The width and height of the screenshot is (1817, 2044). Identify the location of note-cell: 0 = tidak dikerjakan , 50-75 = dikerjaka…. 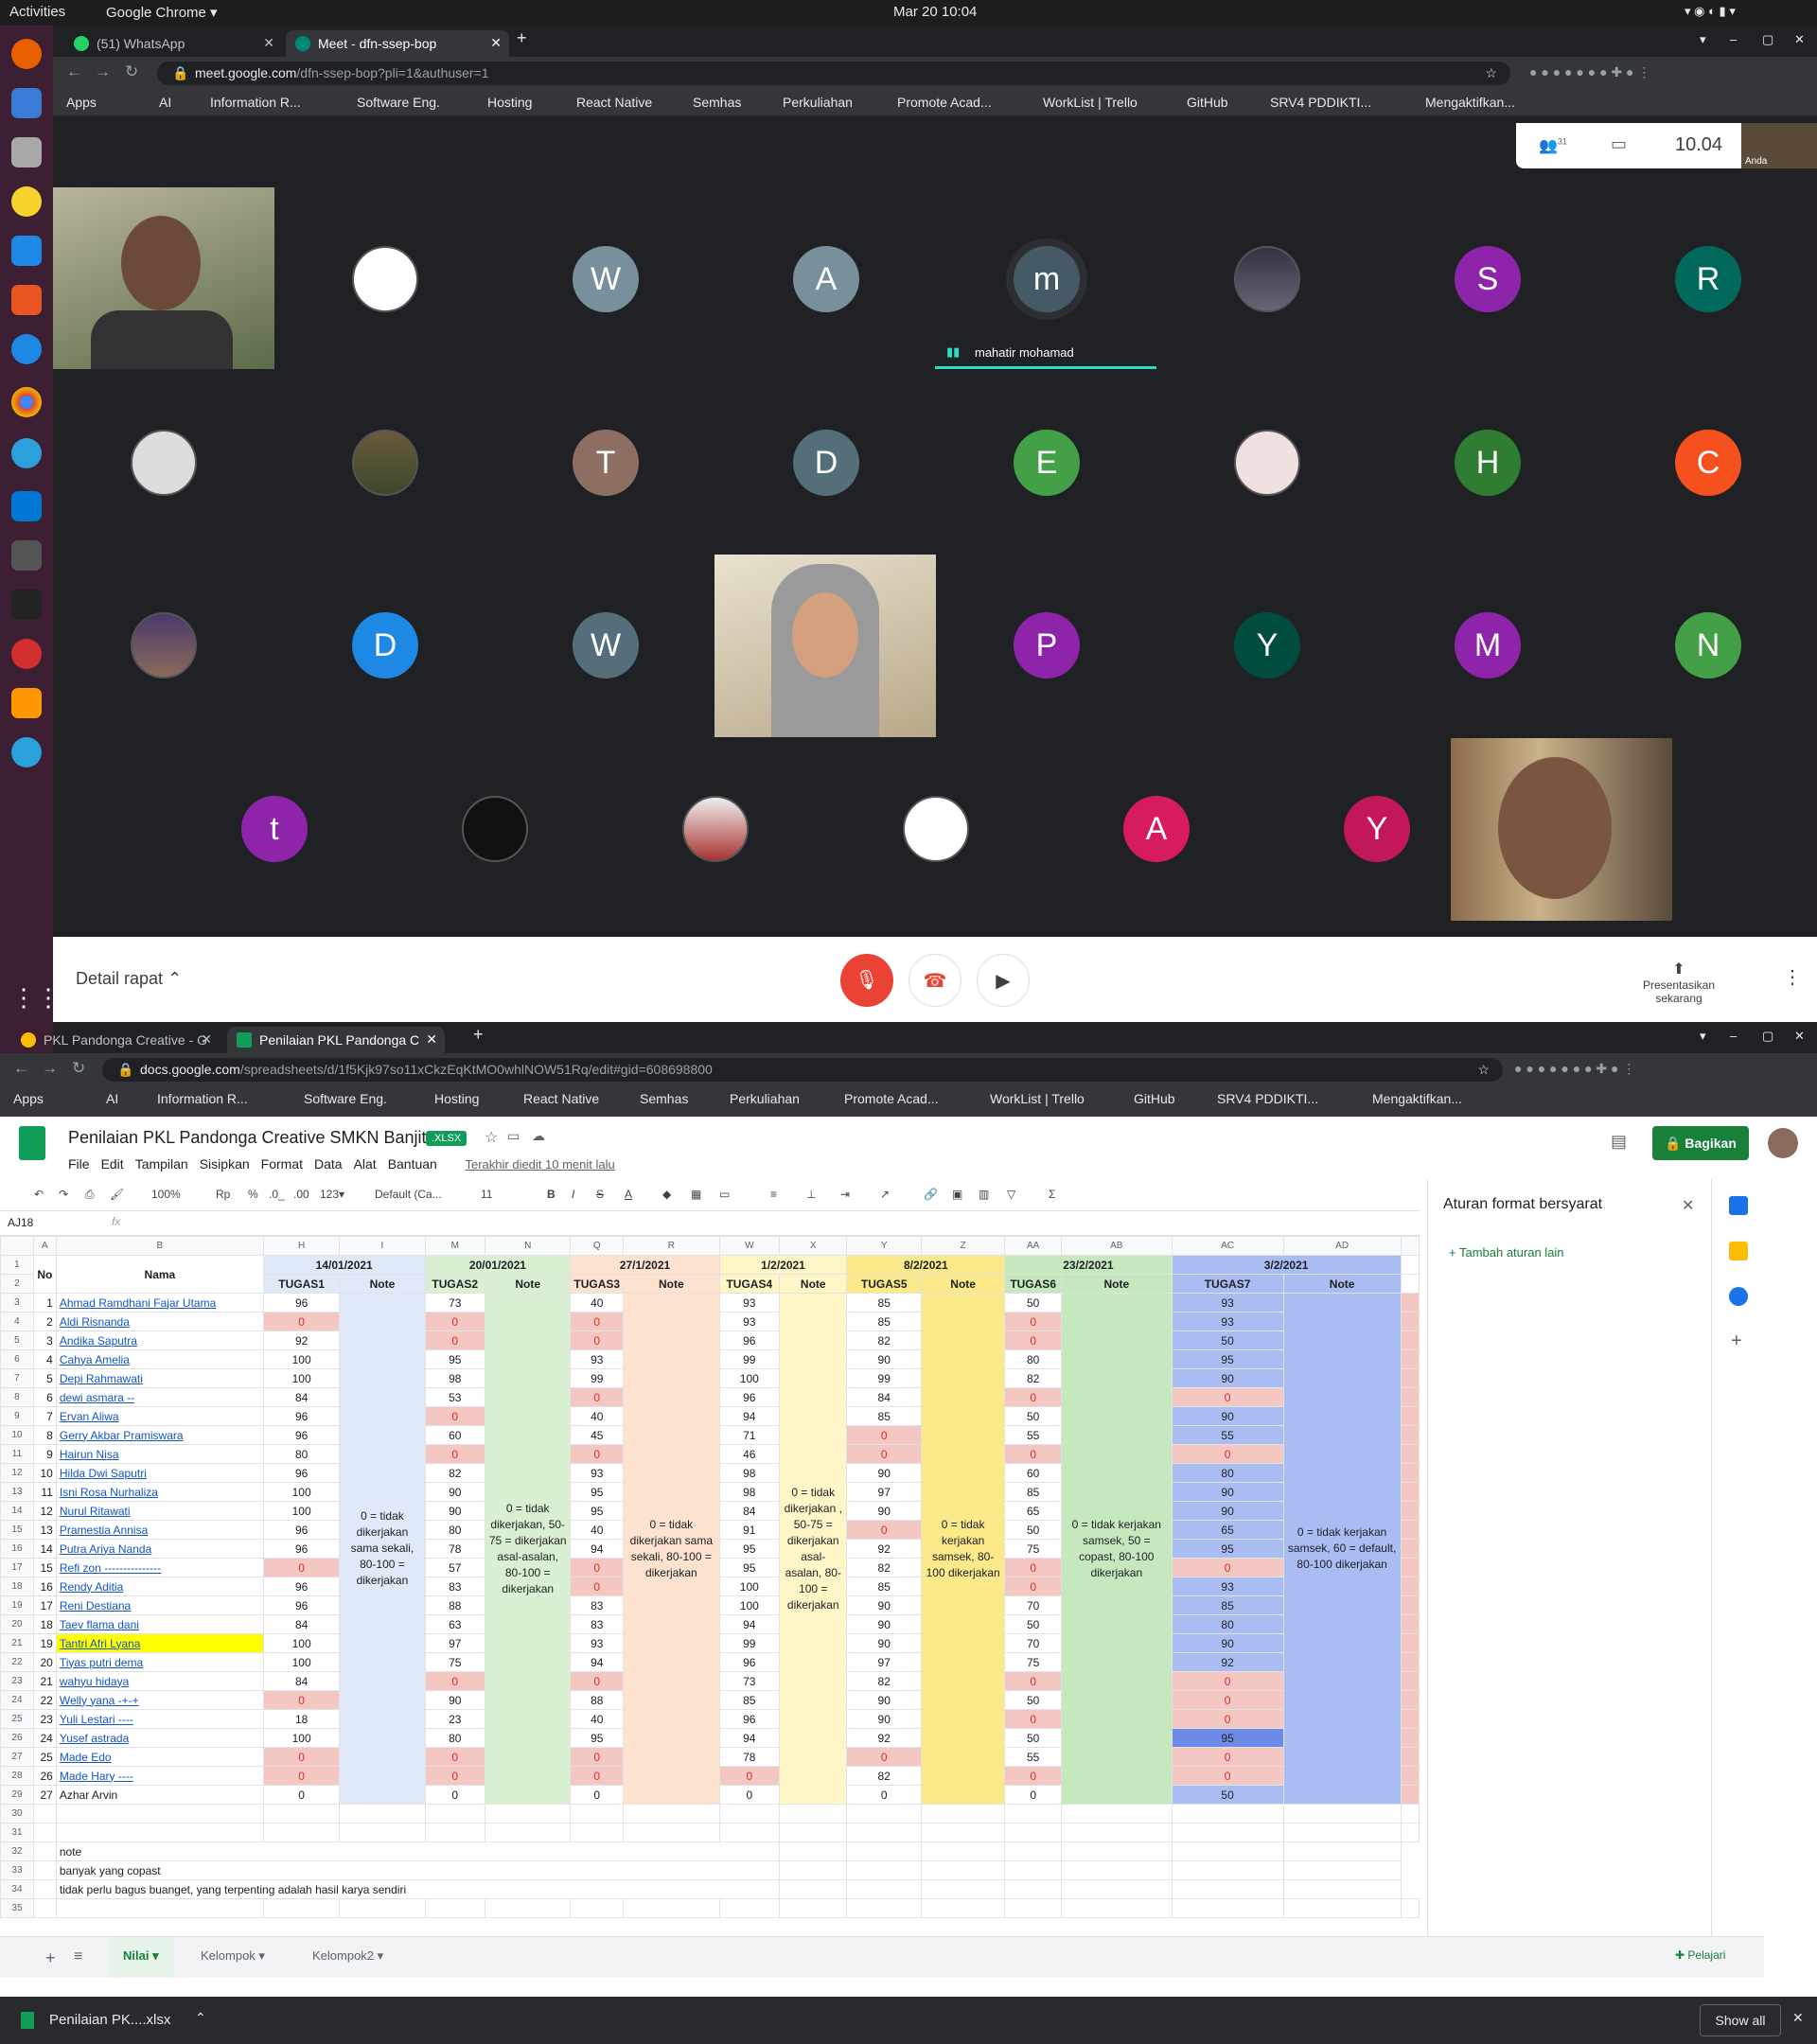
(813, 1549).